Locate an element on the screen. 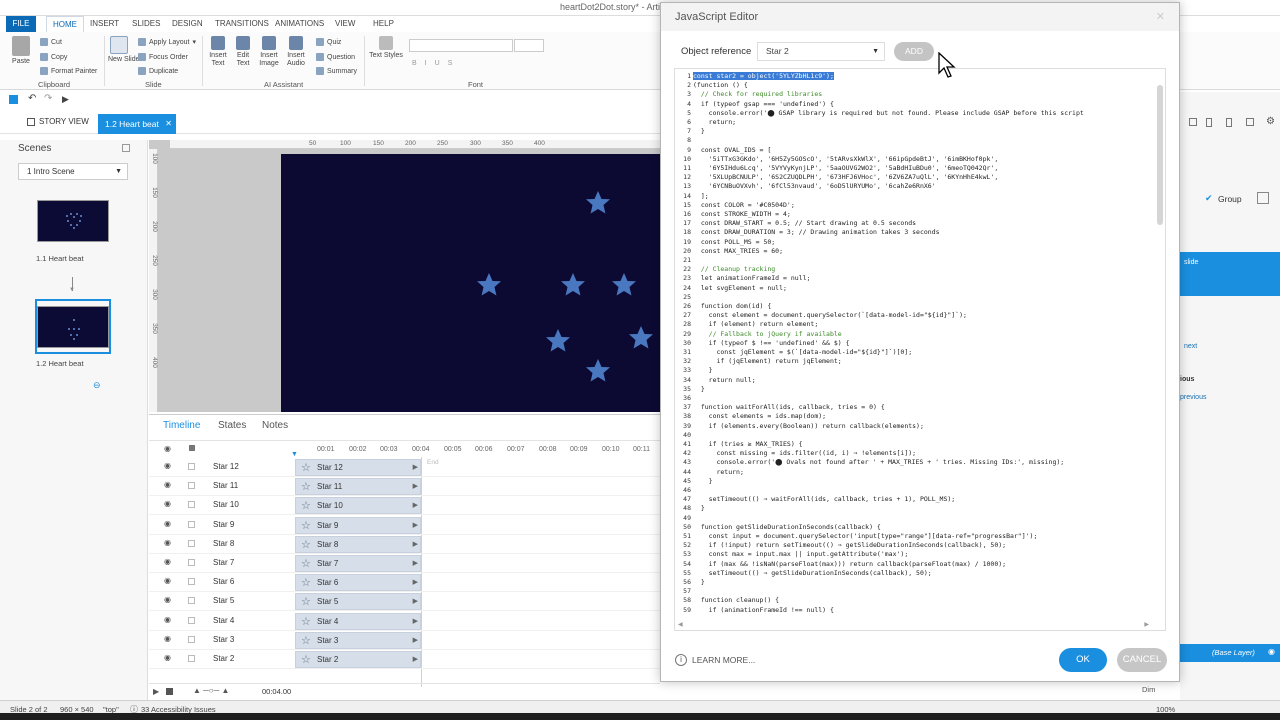 The height and width of the screenshot is (720, 1280). strikethrough-icon: S is located at coordinates (450, 63).